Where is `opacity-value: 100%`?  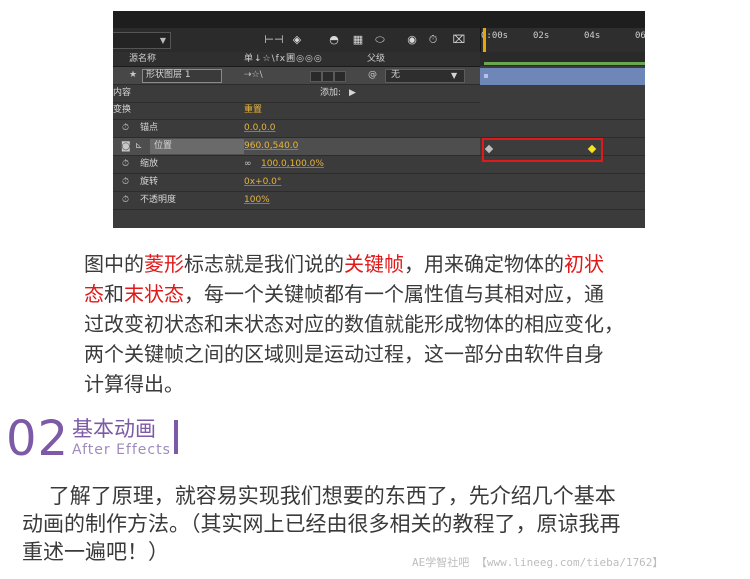 opacity-value: 100% is located at coordinates (257, 200).